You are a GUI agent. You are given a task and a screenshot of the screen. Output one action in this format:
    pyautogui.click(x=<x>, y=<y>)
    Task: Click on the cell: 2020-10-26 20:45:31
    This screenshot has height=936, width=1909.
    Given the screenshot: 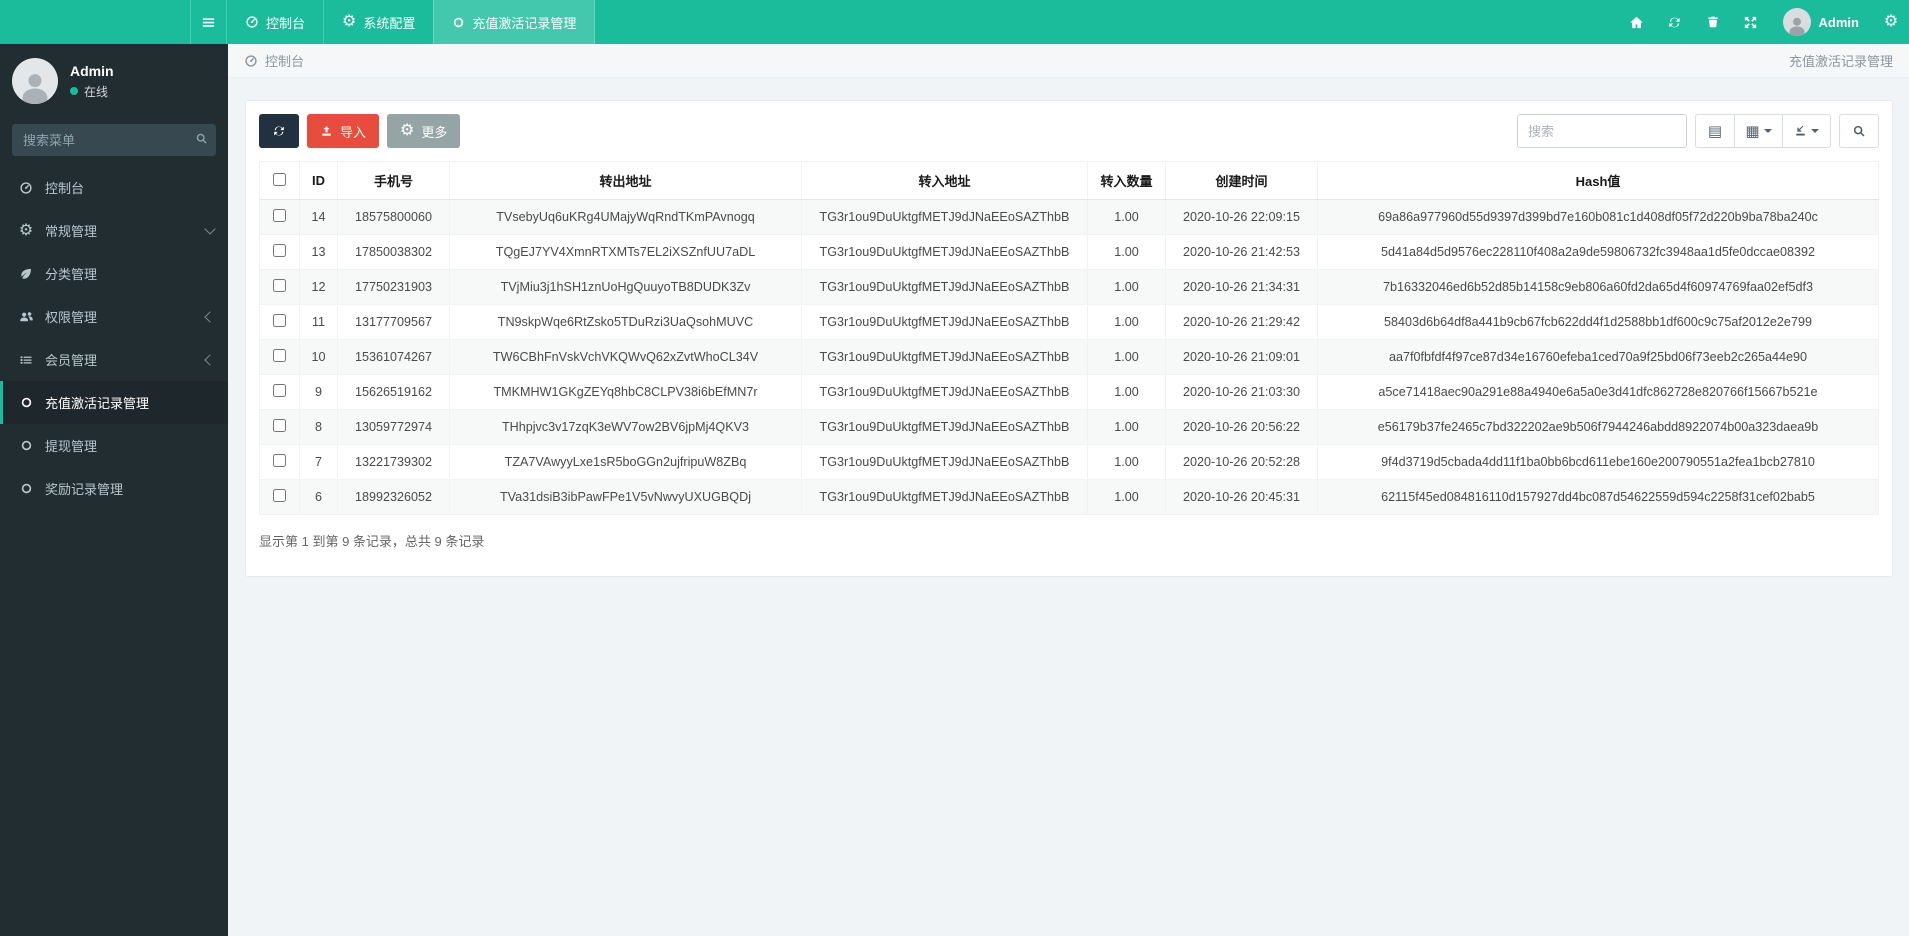 What is the action you would take?
    pyautogui.click(x=1241, y=497)
    